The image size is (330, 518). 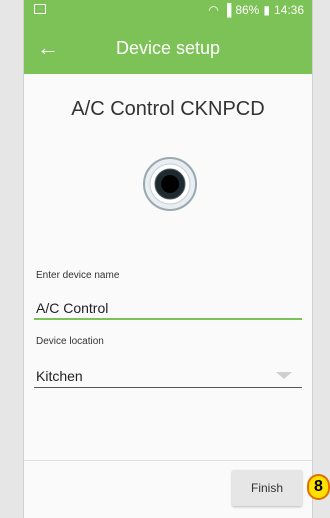 What do you see at coordinates (284, 375) in the screenshot?
I see `chevron-down-icon` at bounding box center [284, 375].